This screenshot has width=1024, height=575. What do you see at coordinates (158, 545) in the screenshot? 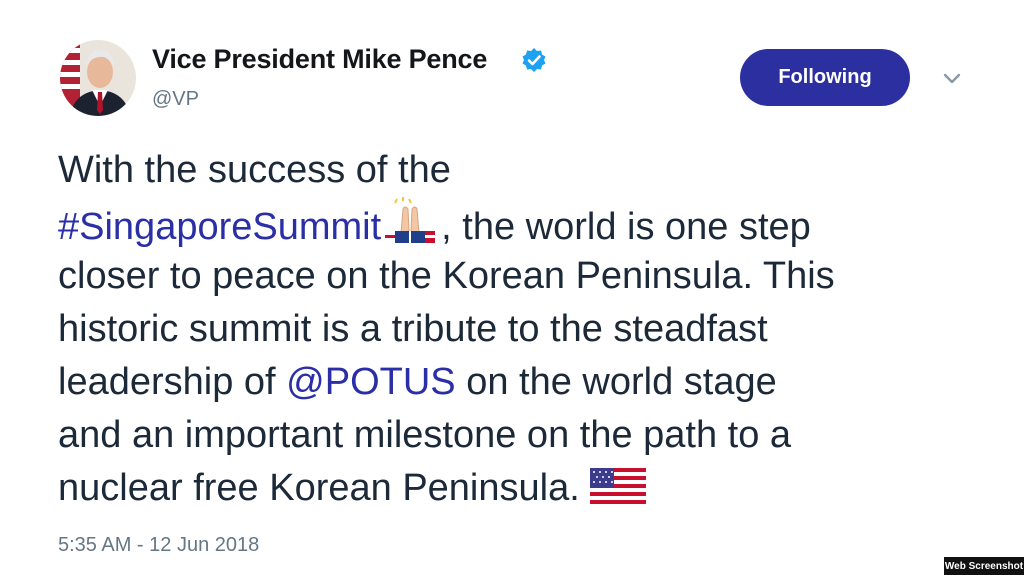
I see `tweet-timestamp: 5:35 AM - 12 Jun 2018` at bounding box center [158, 545].